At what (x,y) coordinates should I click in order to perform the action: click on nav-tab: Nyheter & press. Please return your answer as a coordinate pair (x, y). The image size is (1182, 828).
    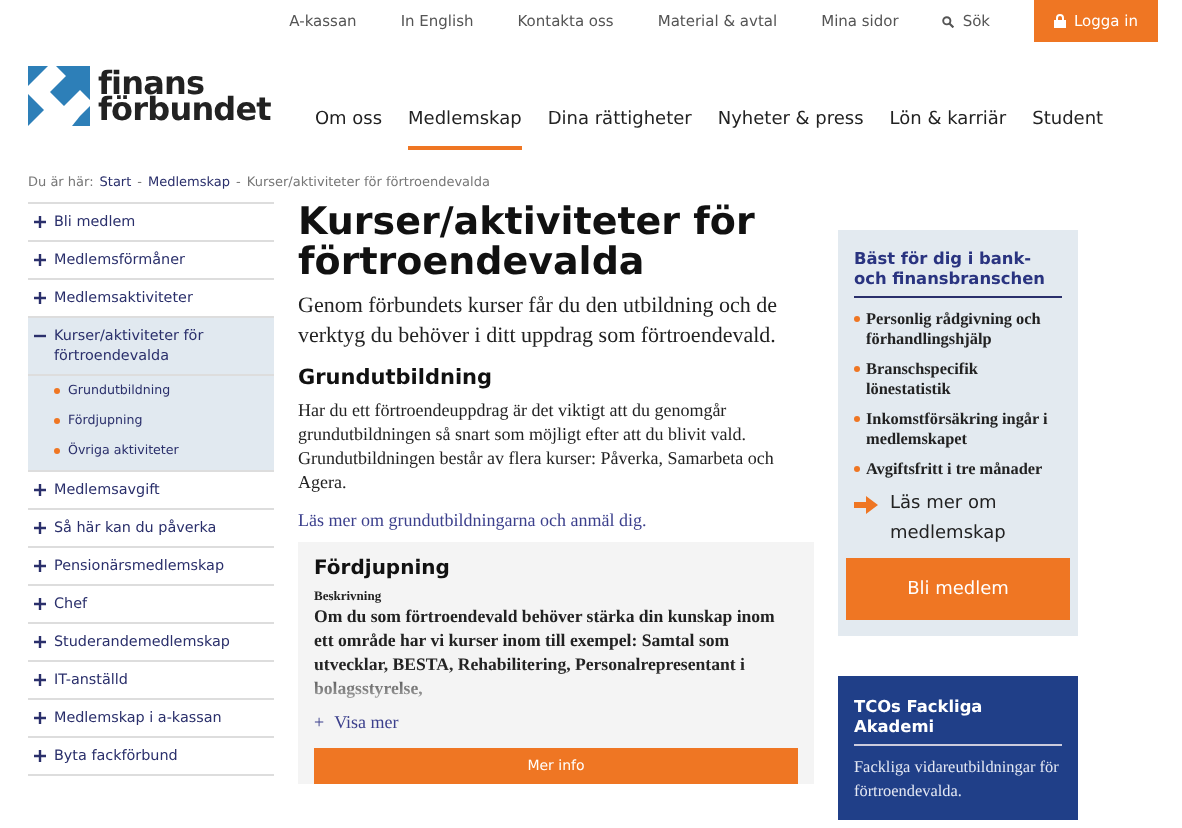
    Looking at the image, I should click on (790, 120).